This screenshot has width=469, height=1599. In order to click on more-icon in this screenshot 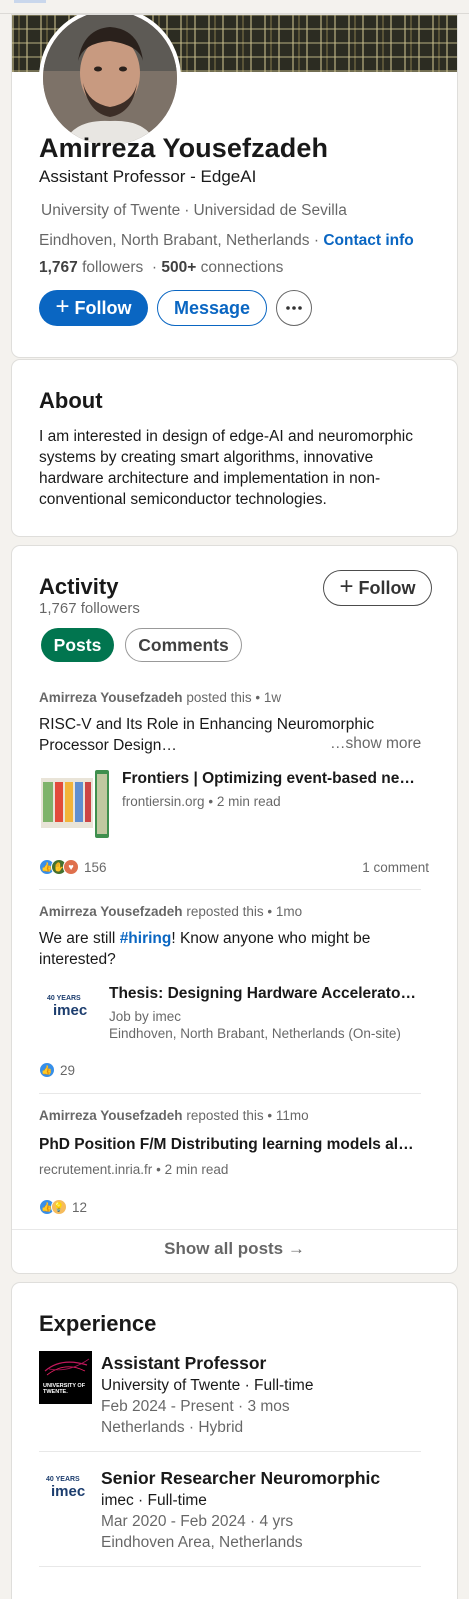, I will do `click(294, 308)`.